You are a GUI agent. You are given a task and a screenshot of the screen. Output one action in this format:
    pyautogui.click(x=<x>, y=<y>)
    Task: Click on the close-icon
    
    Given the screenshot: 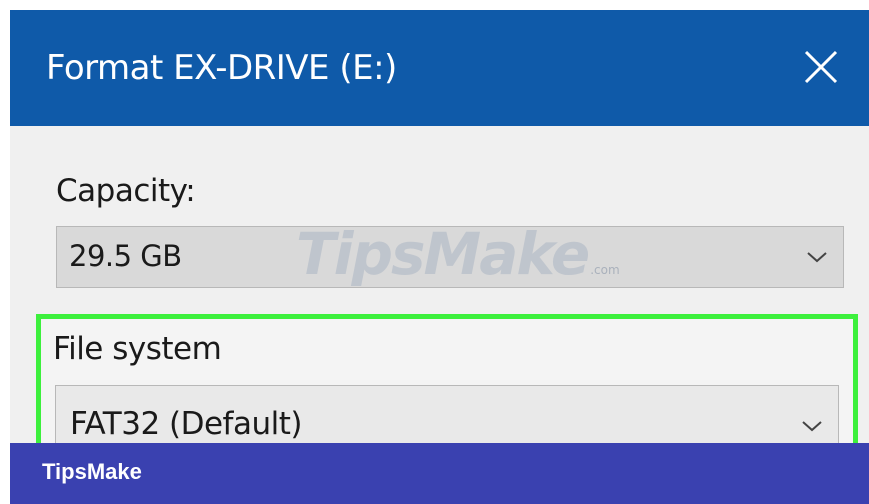 What is the action you would take?
    pyautogui.click(x=821, y=67)
    